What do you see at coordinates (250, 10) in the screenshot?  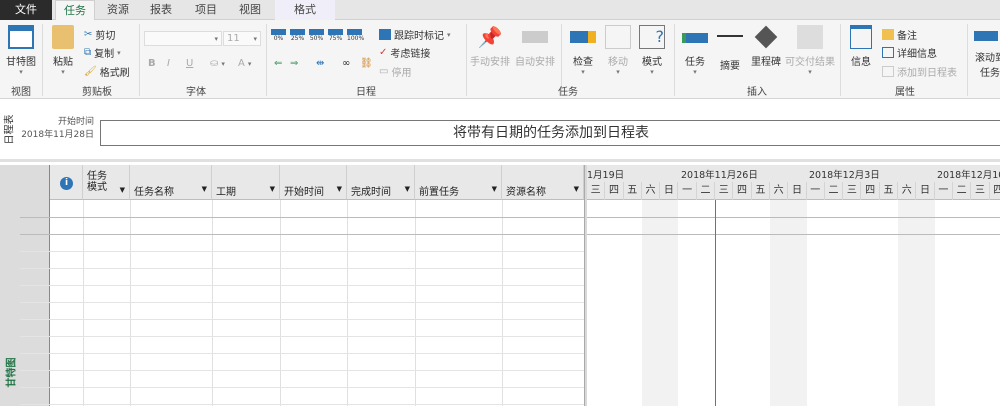 I see `tab-view: 视图` at bounding box center [250, 10].